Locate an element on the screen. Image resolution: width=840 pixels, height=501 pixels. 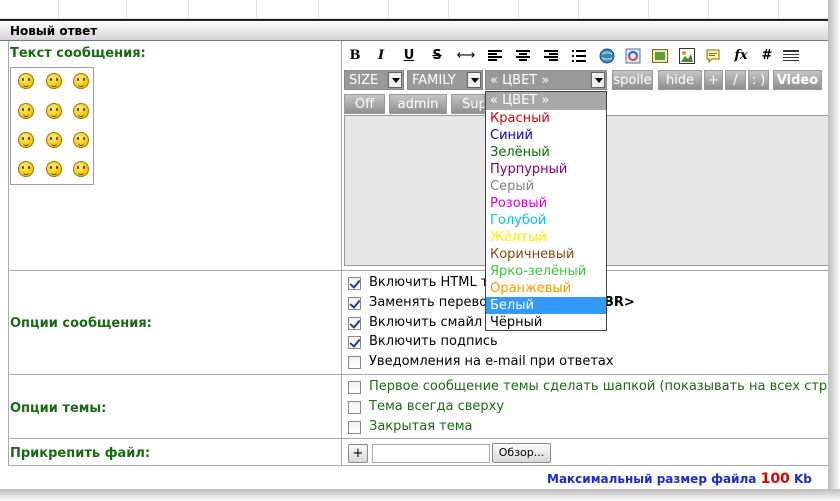
align-right-icon is located at coordinates (551, 56).